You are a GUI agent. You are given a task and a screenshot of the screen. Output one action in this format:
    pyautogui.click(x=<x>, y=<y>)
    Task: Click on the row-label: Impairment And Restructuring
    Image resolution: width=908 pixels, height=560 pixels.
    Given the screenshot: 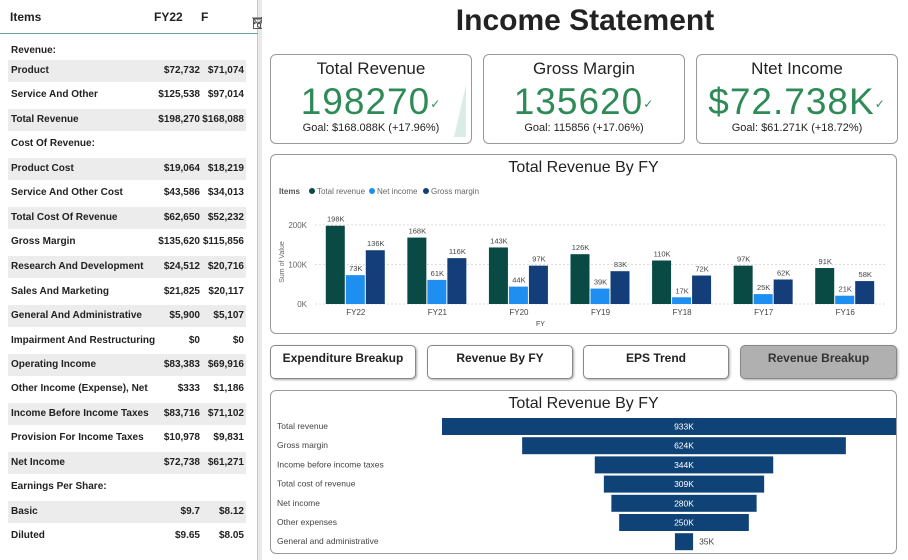 What is the action you would take?
    pyautogui.click(x=83, y=340)
    